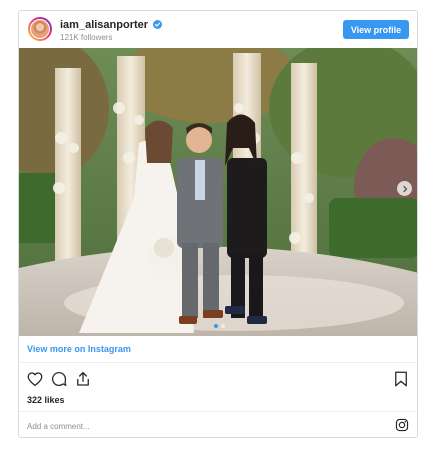 The width and height of the screenshot is (430, 449). Describe the element at coordinates (104, 25) in the screenshot. I see `username: iam_alisanporter` at that location.